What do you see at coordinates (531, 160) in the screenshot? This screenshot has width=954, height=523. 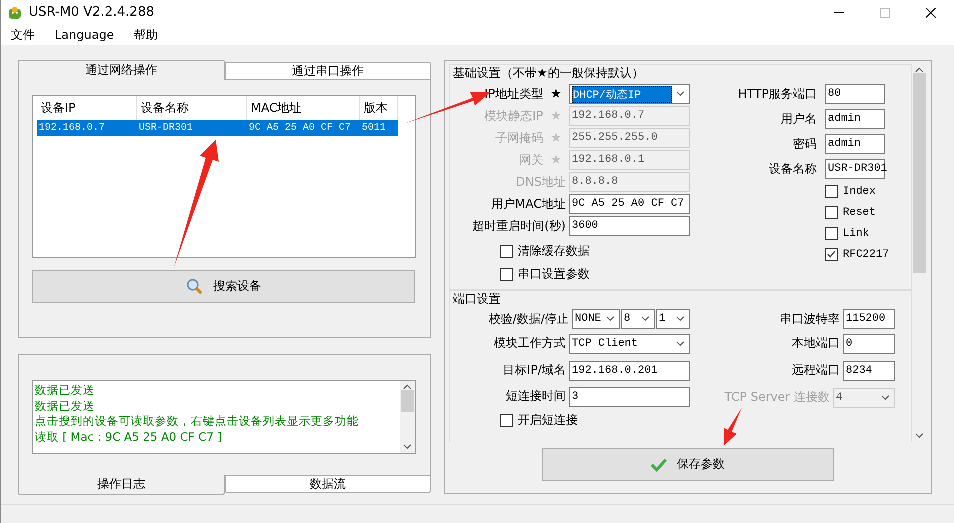 I see `field-label: 网关` at bounding box center [531, 160].